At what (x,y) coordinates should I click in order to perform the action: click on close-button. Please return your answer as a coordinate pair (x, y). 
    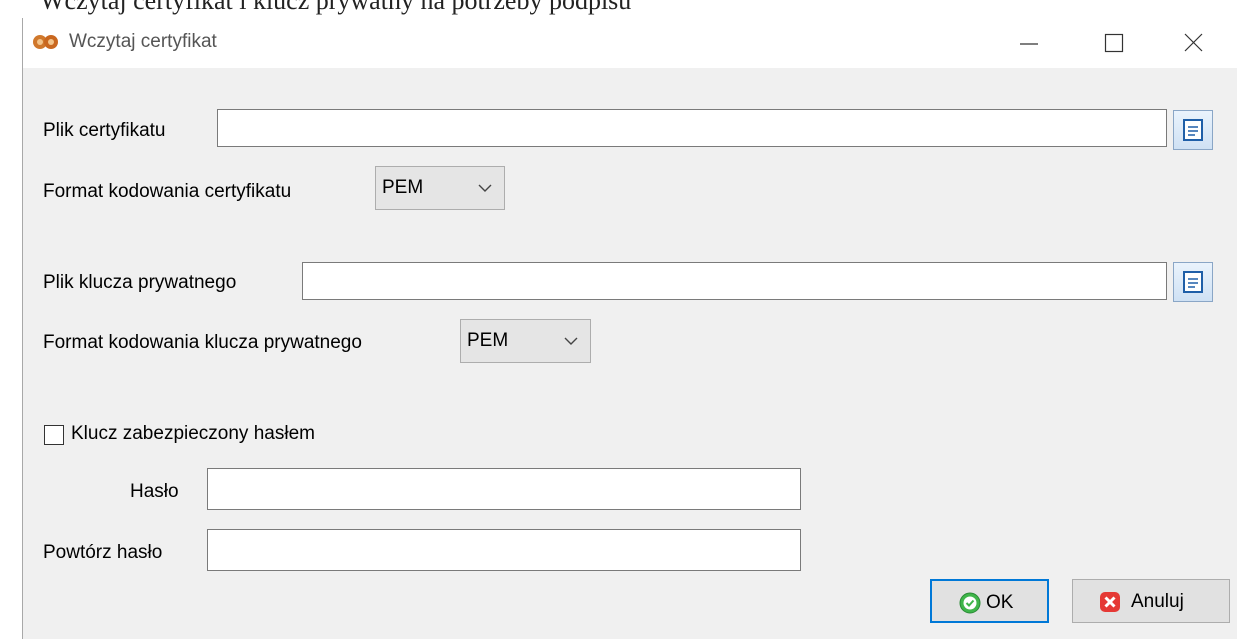
    Looking at the image, I should click on (1193, 43).